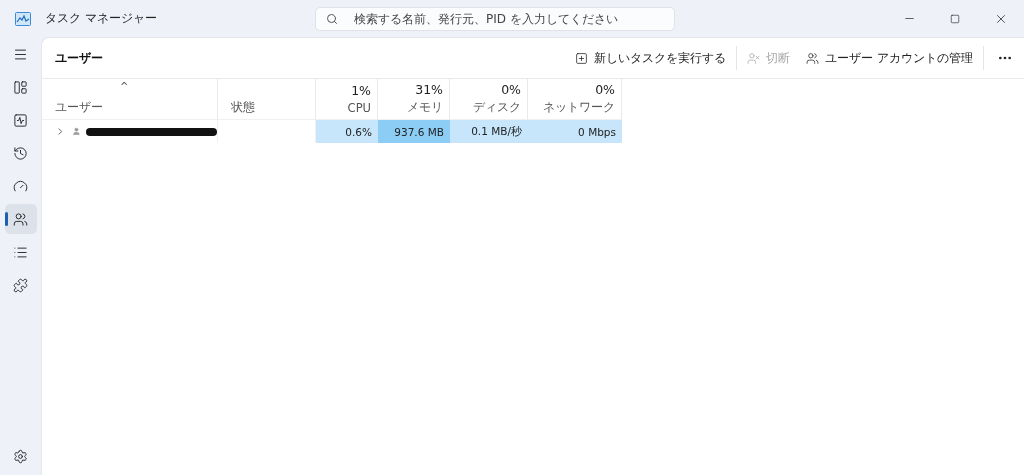 The width and height of the screenshot is (1024, 475). What do you see at coordinates (579, 107) in the screenshot?
I see `column-header: ネットワーク` at bounding box center [579, 107].